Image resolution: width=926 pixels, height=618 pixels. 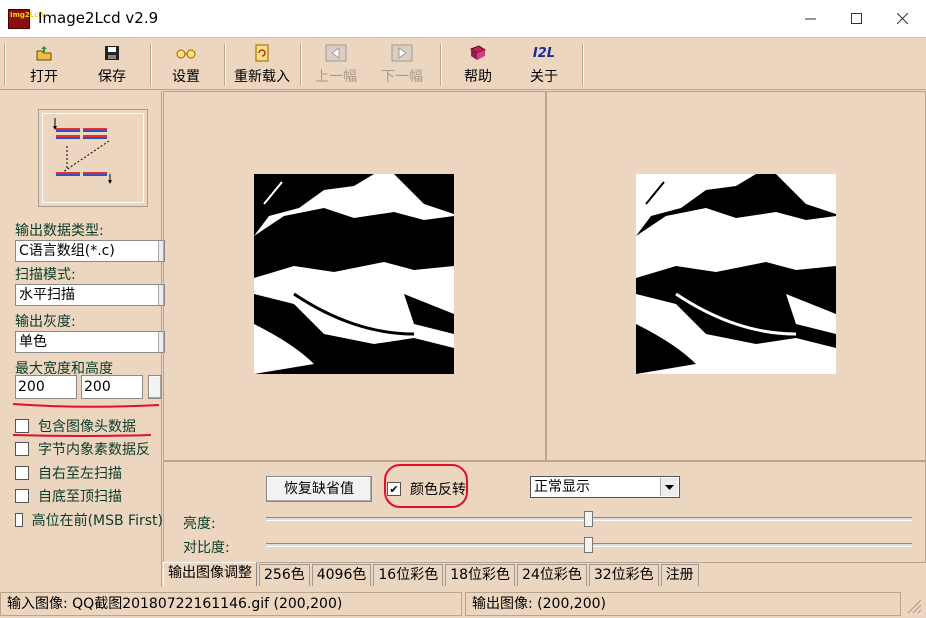 I want to click on arrow-left-icon, so click(x=336, y=53).